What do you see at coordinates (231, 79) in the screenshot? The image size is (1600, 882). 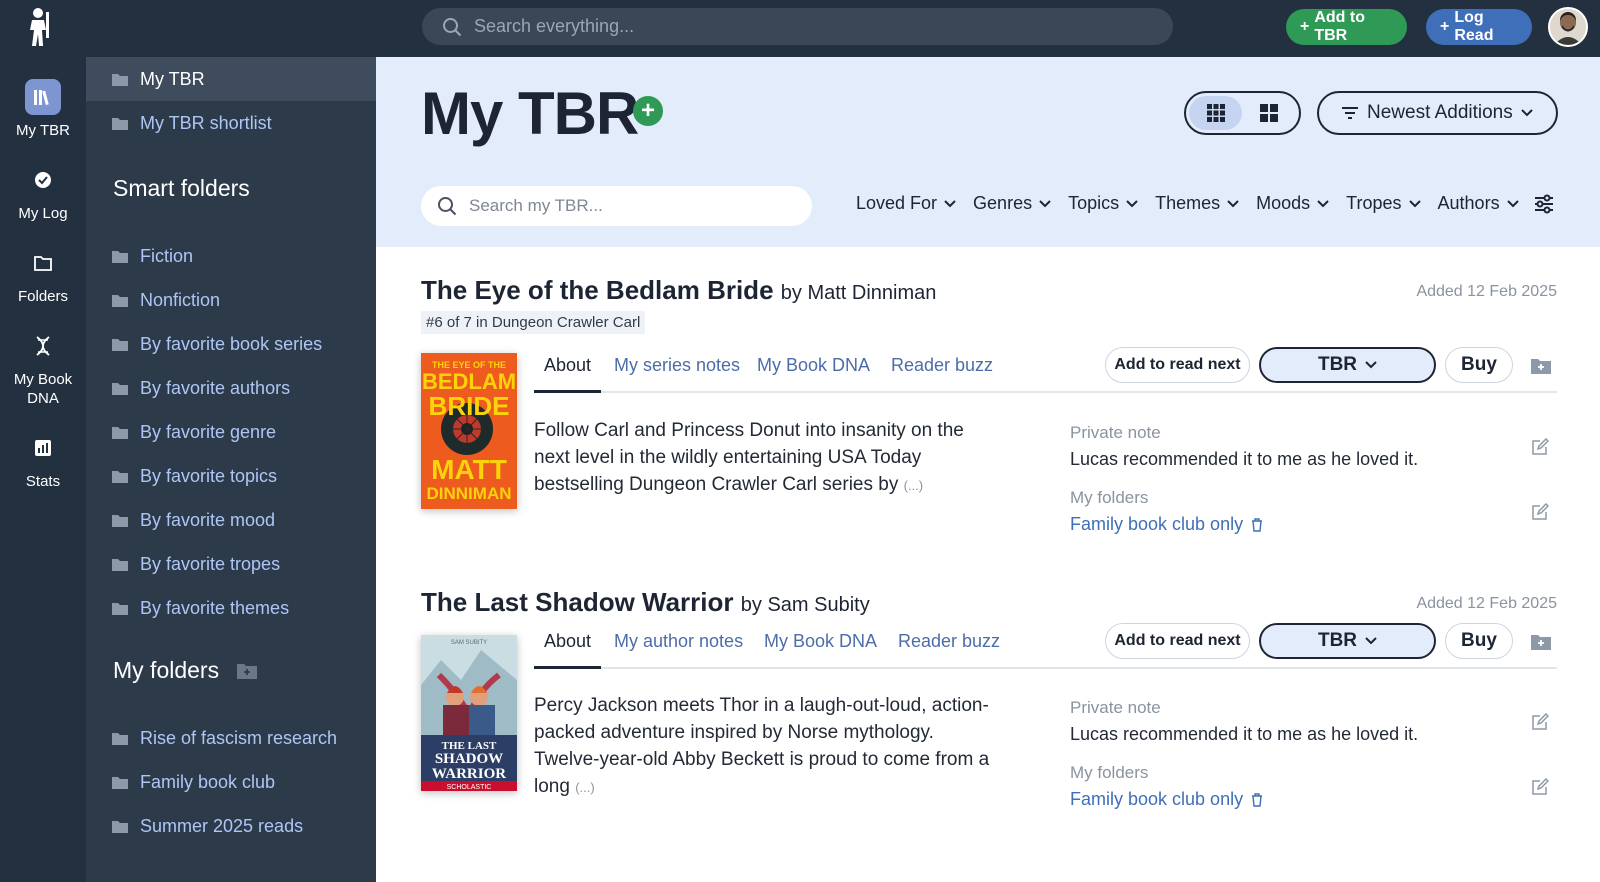 I see `folder-item-my-tbr: My TBR` at bounding box center [231, 79].